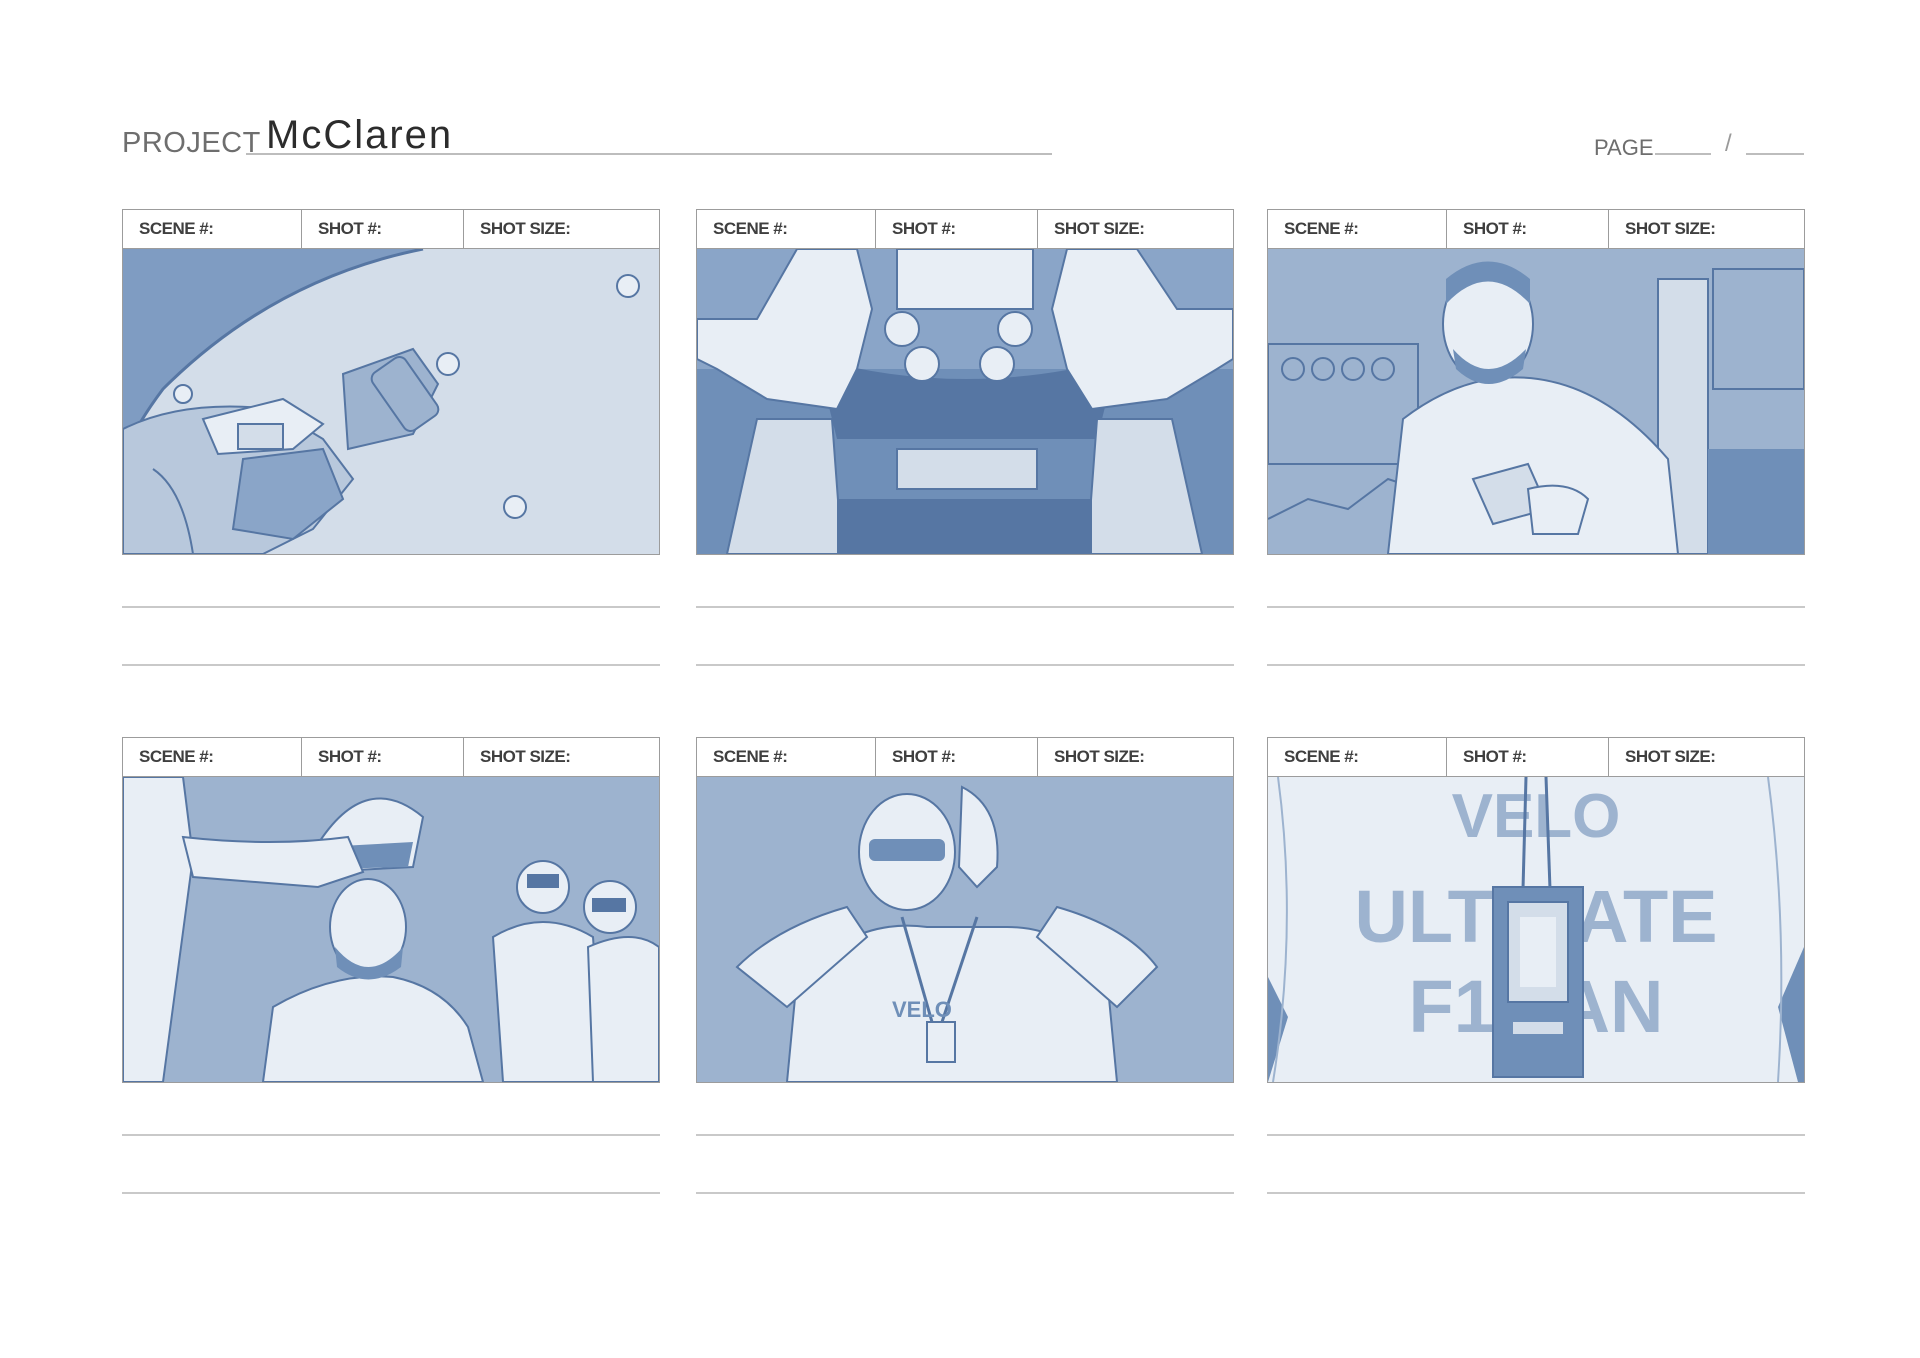  Describe the element at coordinates (1536, 816) in the screenshot. I see `shirt-text-velo: VELO` at that location.